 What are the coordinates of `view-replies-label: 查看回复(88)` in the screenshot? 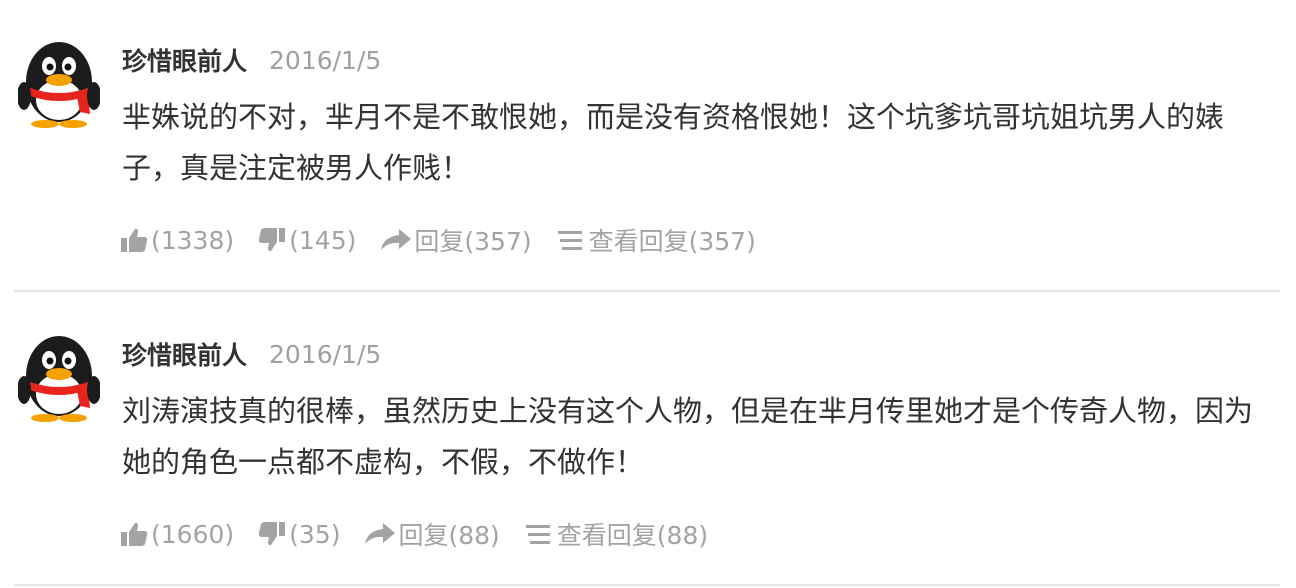 It's located at (632, 535).